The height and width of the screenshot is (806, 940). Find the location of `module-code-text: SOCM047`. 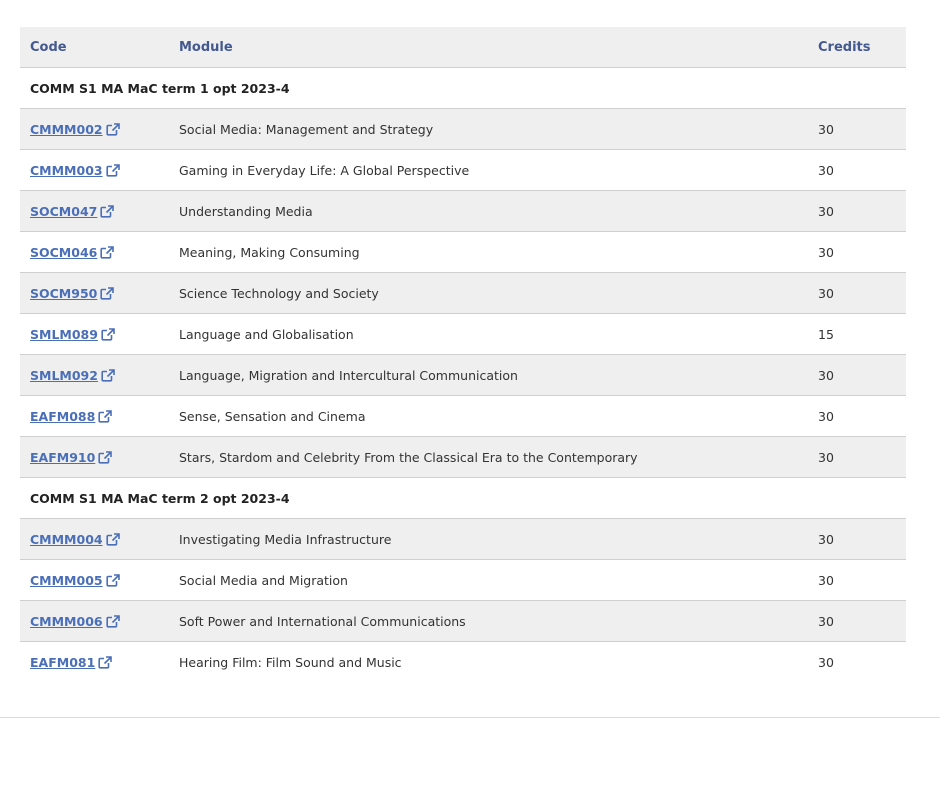

module-code-text: SOCM047 is located at coordinates (64, 211).